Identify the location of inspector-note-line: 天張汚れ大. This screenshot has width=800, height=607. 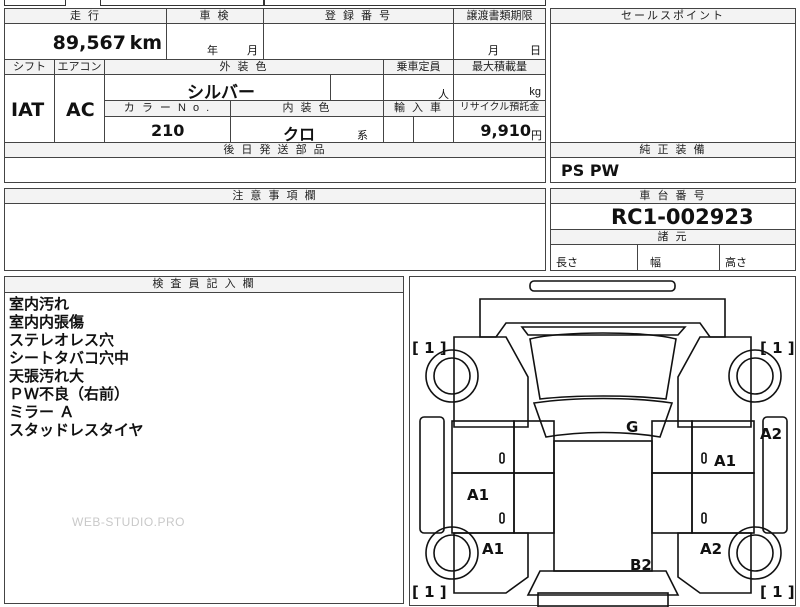
(47, 376).